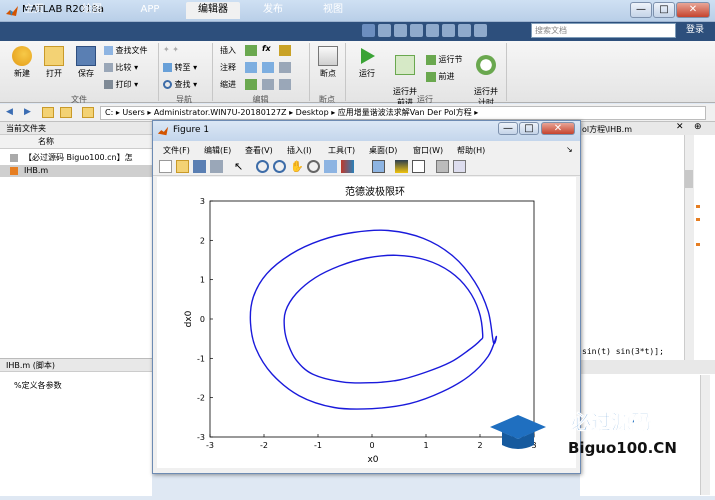  I want to click on quick-paste-icon, so click(416, 30).